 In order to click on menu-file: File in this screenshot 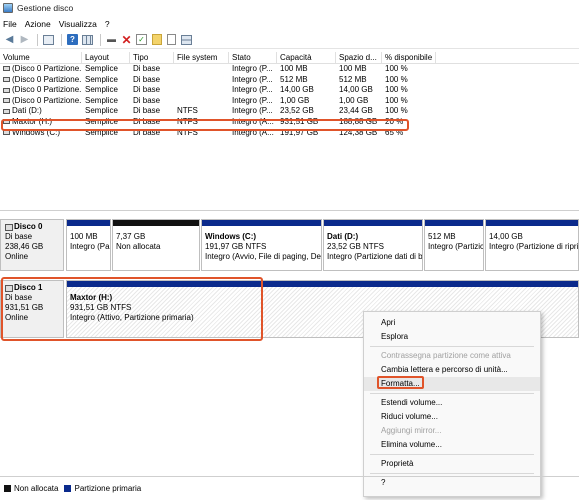, I will do `click(10, 24)`.